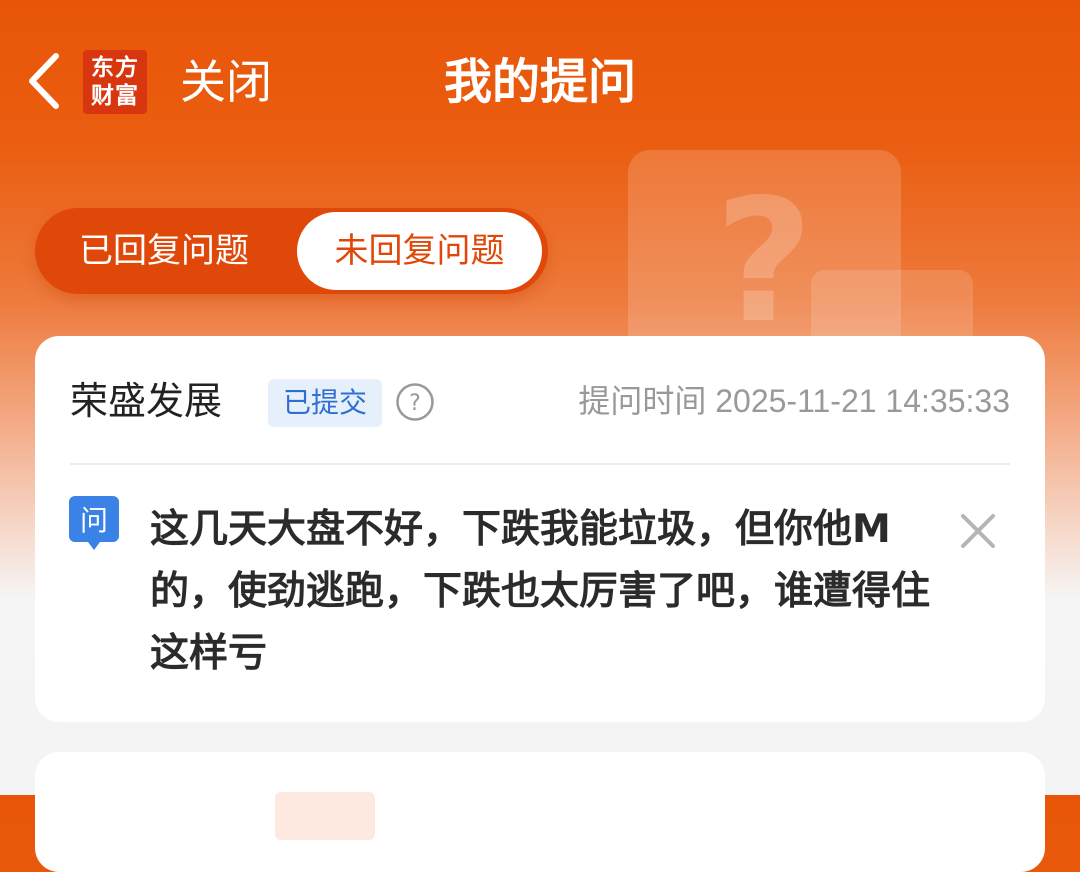 The height and width of the screenshot is (872, 1080). Describe the element at coordinates (164, 251) in the screenshot. I see `tab-answered: 已回复问题` at that location.